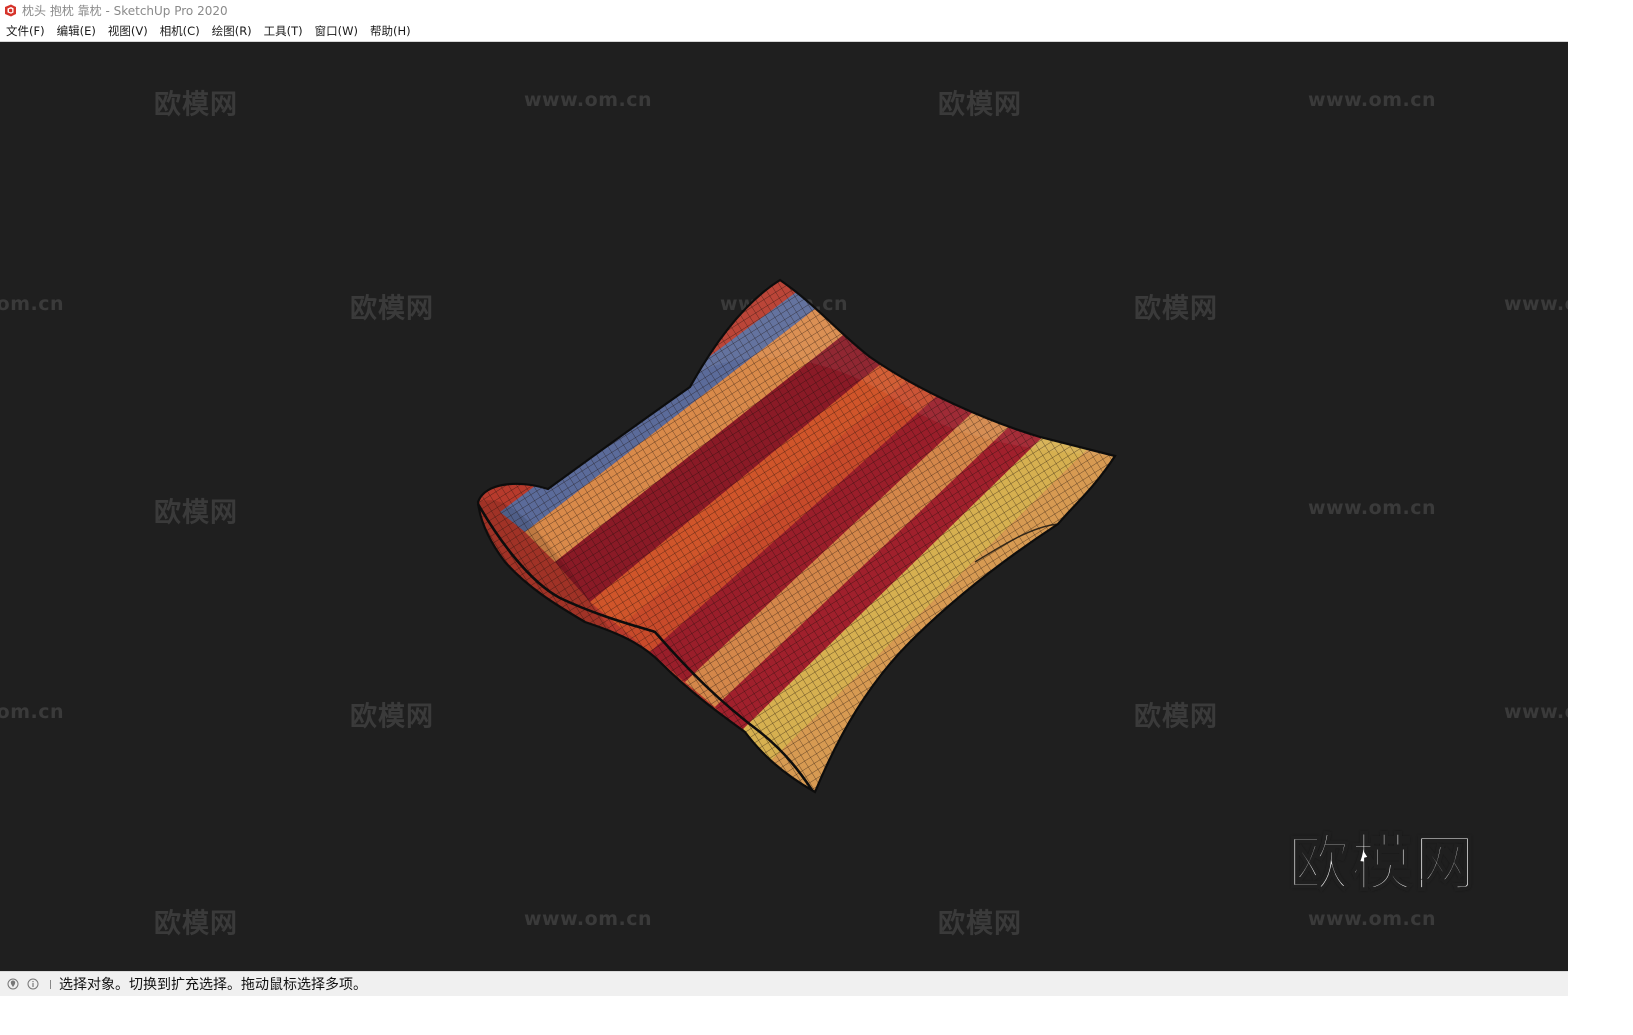 Image resolution: width=1633 pixels, height=1035 pixels. I want to click on info-icon, so click(33, 984).